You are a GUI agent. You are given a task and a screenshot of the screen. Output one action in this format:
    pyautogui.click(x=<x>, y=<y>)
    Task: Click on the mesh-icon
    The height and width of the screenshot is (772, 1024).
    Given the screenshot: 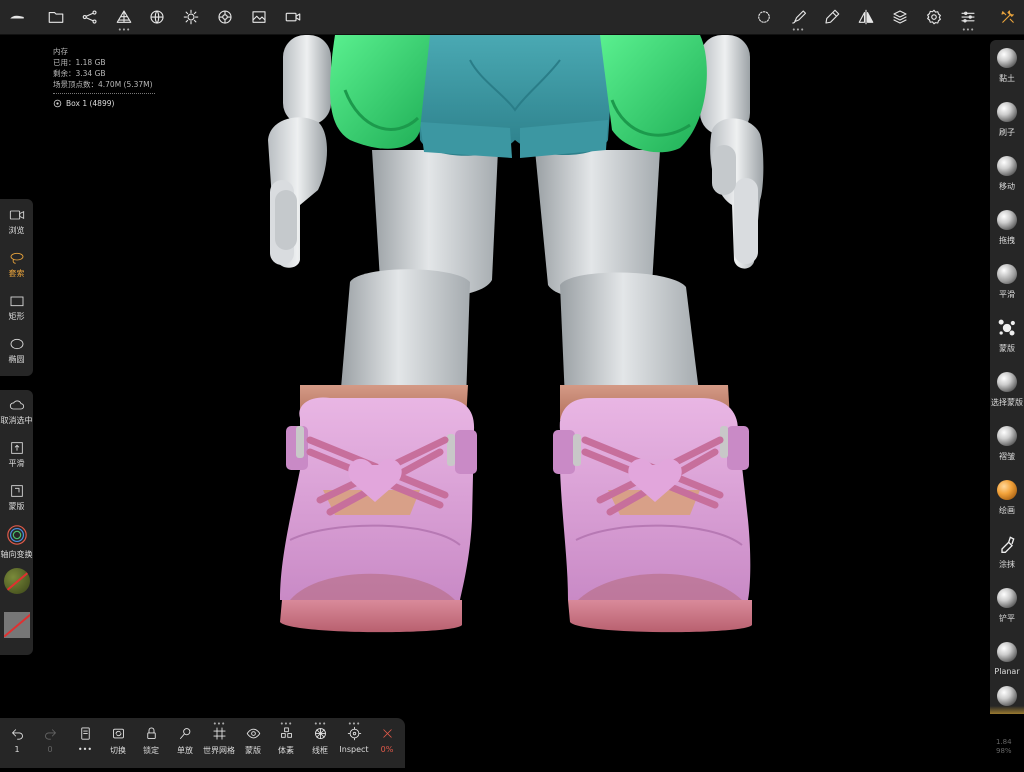 What is the action you would take?
    pyautogui.click(x=57, y=103)
    